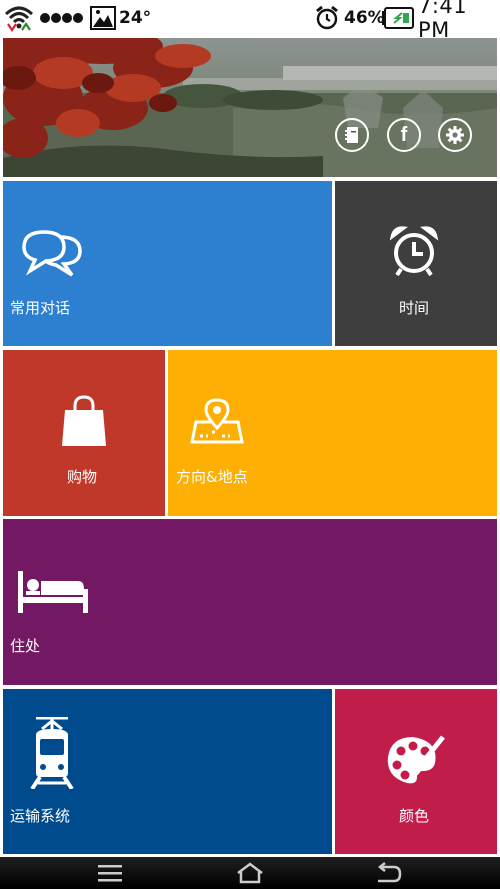 The height and width of the screenshot is (889, 500). Describe the element at coordinates (443, 21) in the screenshot. I see `clock-time: 7:41 PM` at that location.